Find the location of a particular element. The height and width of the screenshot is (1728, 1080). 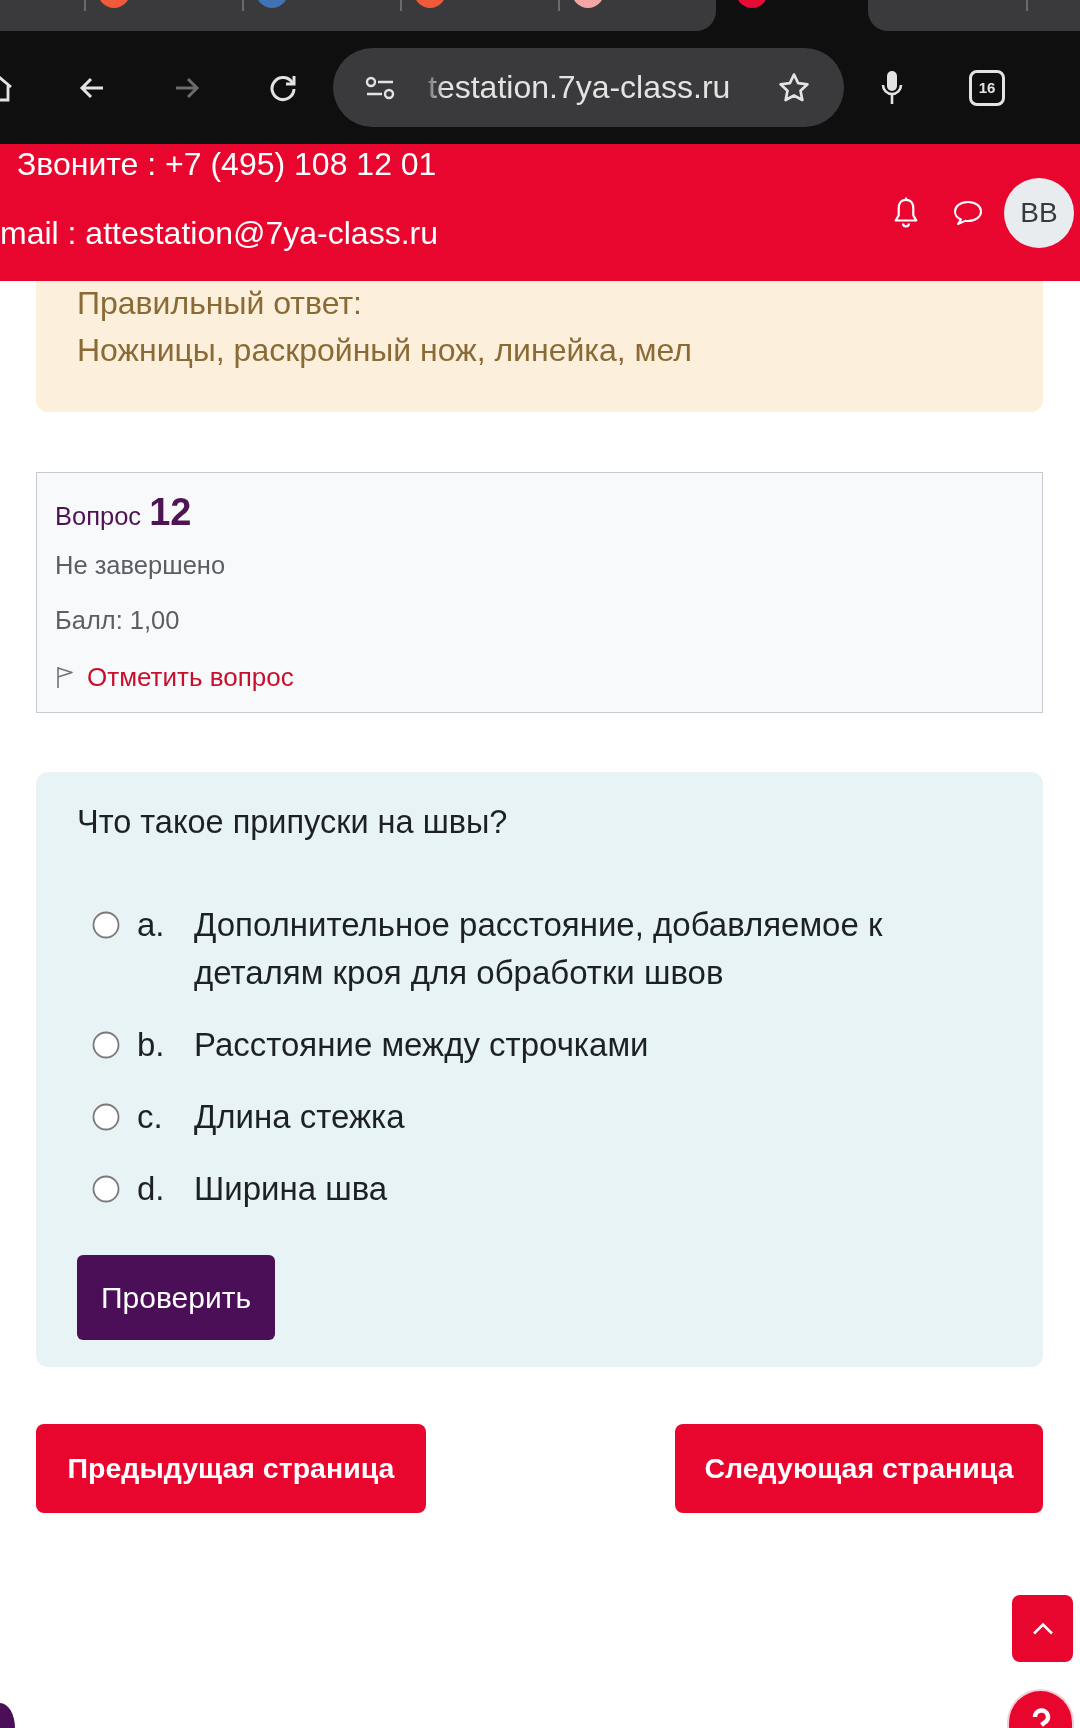

option-text: Длина стежка is located at coordinates (299, 1117).